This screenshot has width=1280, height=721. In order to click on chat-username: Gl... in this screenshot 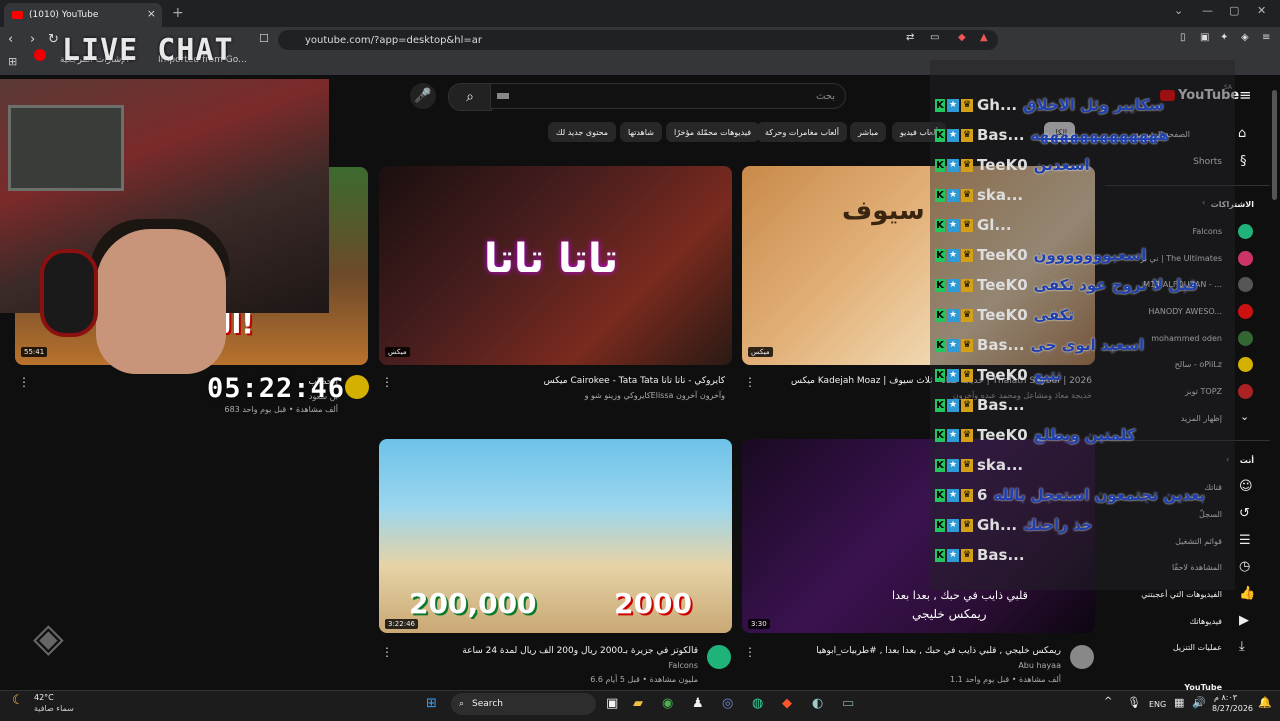, I will do `click(994, 225)`.